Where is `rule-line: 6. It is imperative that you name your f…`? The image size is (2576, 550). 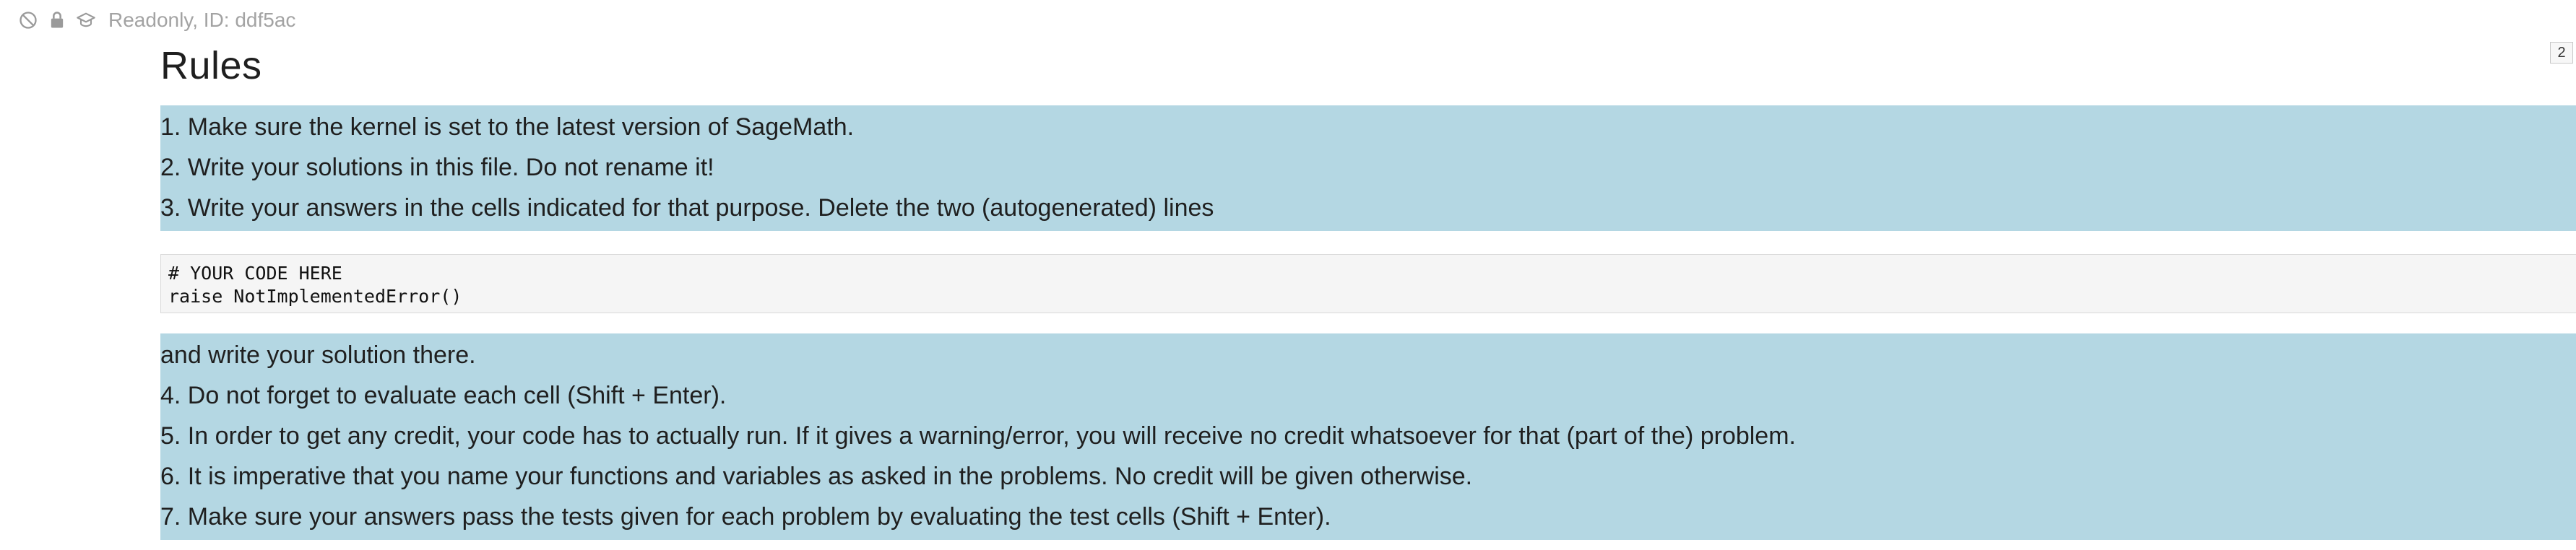 rule-line: 6. It is imperative that you name your f… is located at coordinates (816, 477).